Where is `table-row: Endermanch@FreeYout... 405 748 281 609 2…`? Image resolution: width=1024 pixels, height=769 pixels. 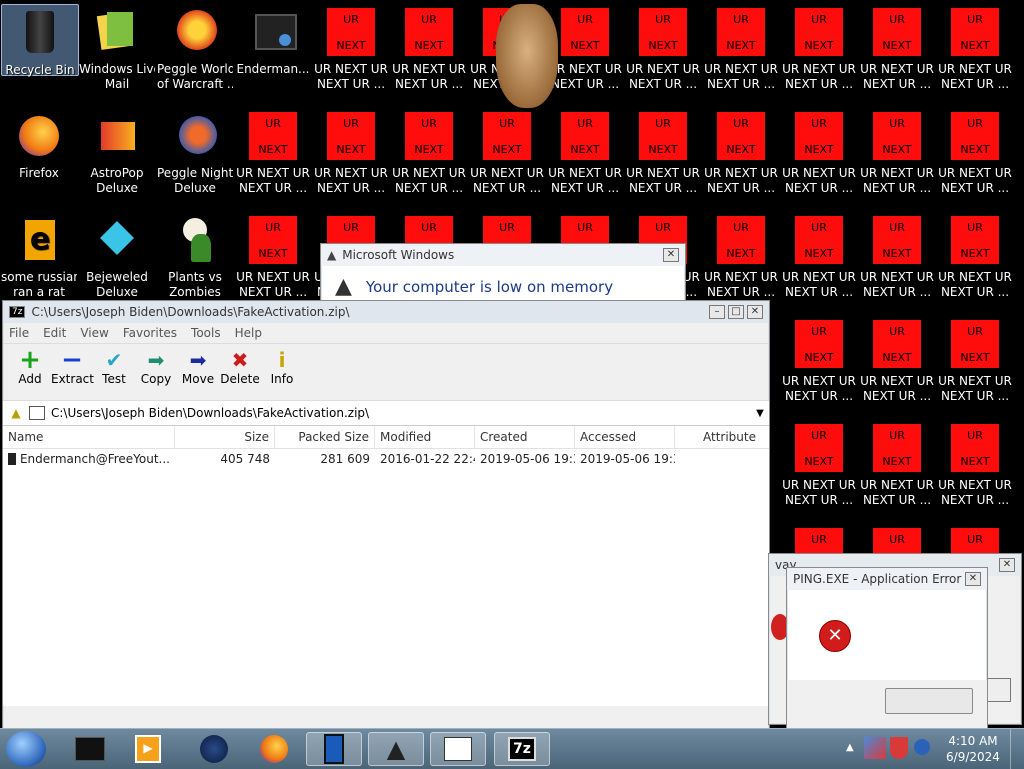
table-row: Endermanch@FreeYout... 405 748 281 609 2… is located at coordinates (386, 459).